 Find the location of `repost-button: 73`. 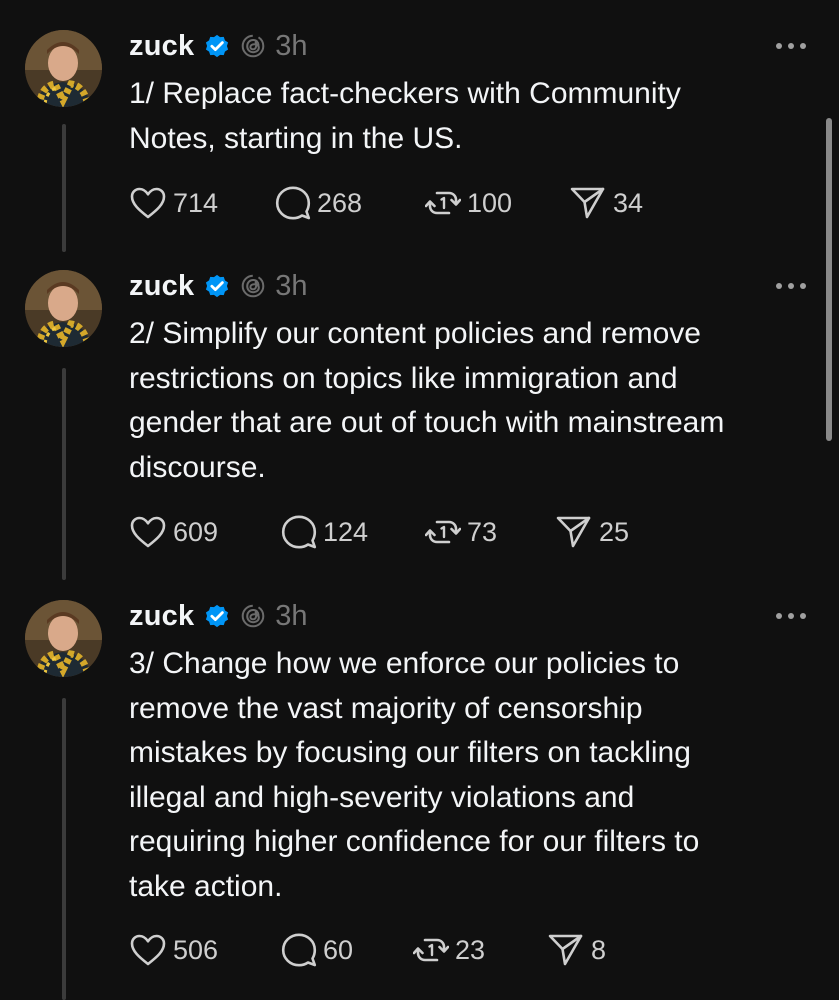

repost-button: 73 is located at coordinates (461, 532).